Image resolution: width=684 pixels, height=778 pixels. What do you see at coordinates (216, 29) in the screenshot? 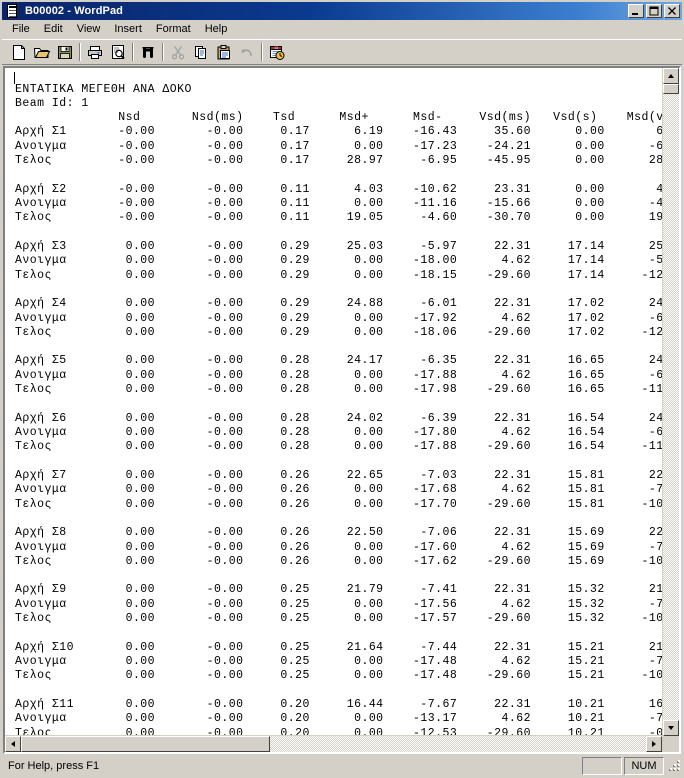
I see `menu-help: Help` at bounding box center [216, 29].